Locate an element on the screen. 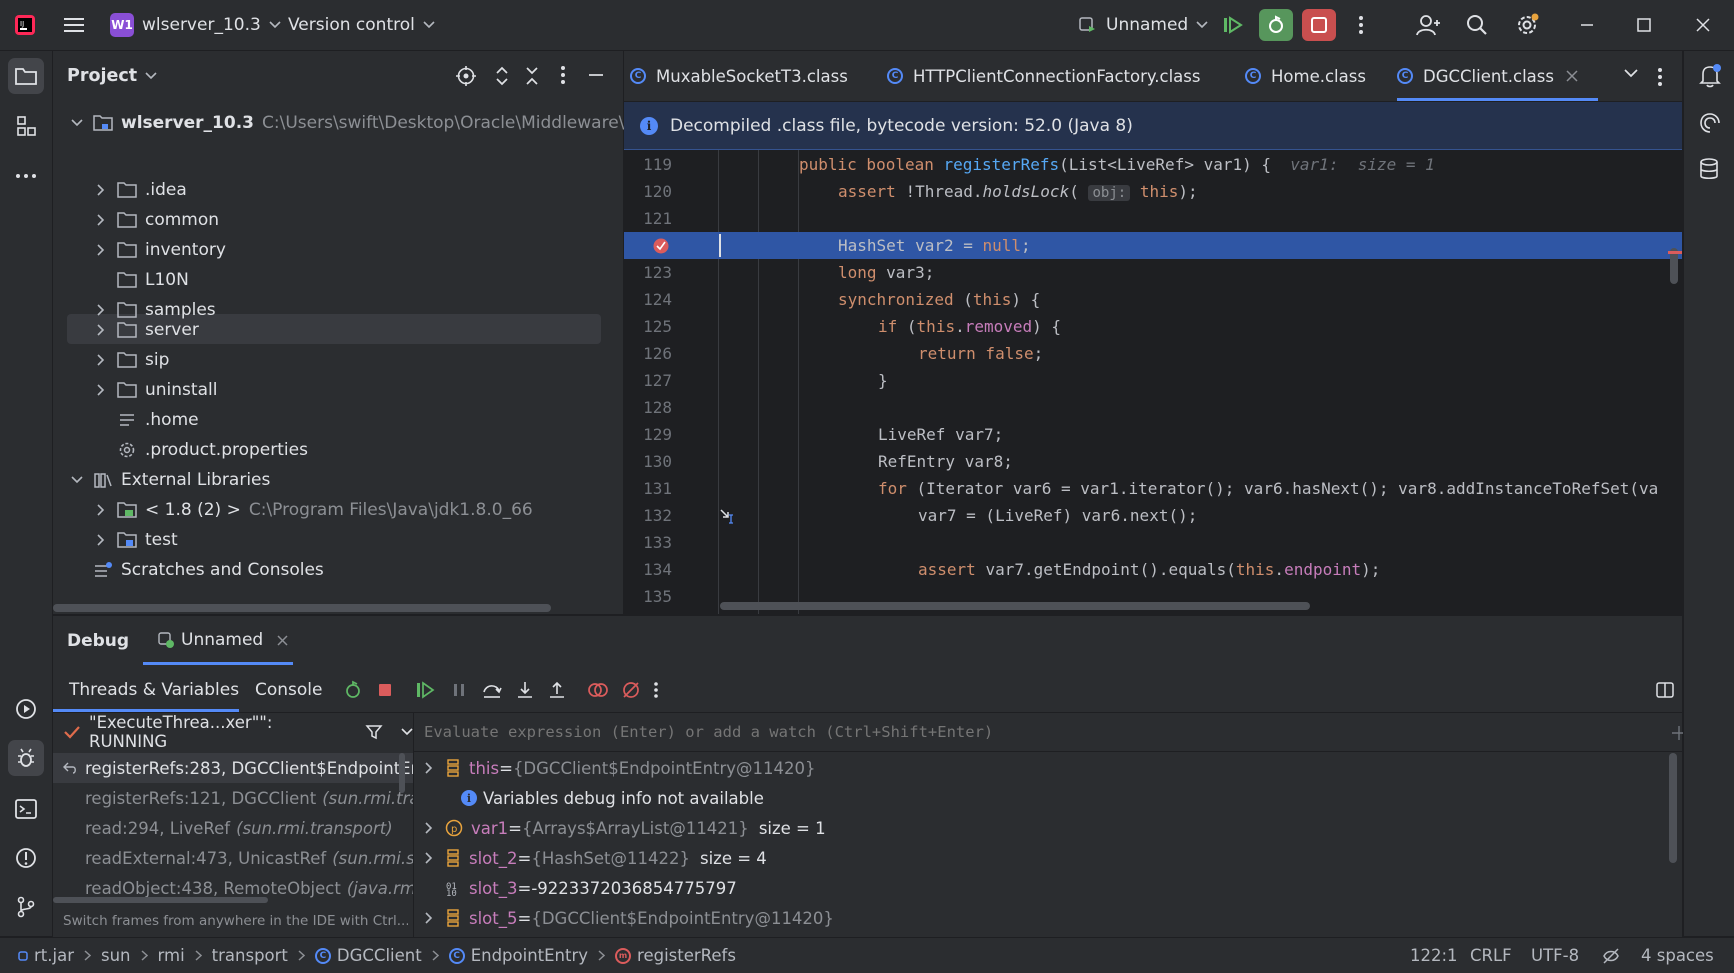  project-switcher: W1 wlserver_10.3 is located at coordinates (195, 25).